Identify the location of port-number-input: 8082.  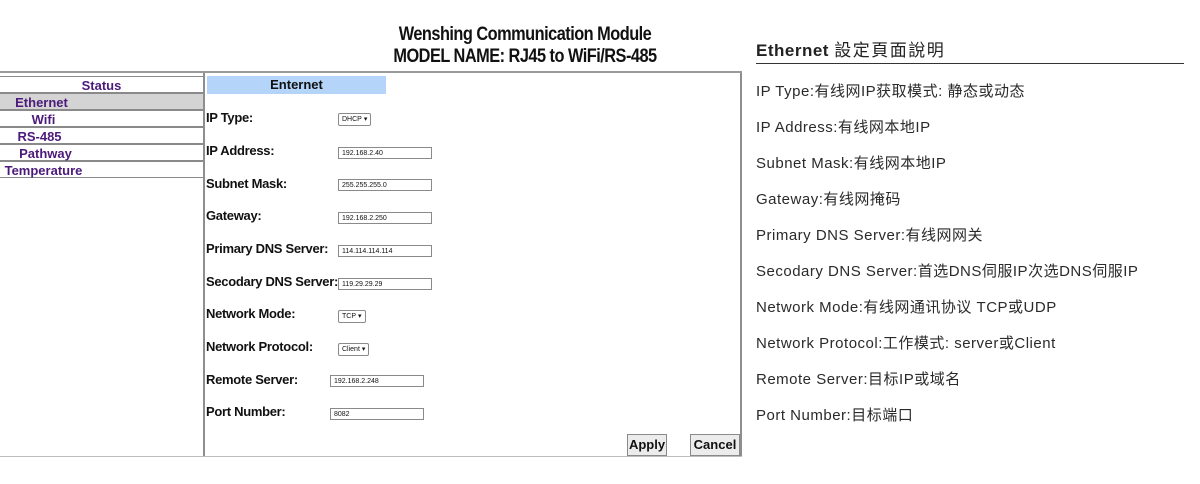
(377, 414).